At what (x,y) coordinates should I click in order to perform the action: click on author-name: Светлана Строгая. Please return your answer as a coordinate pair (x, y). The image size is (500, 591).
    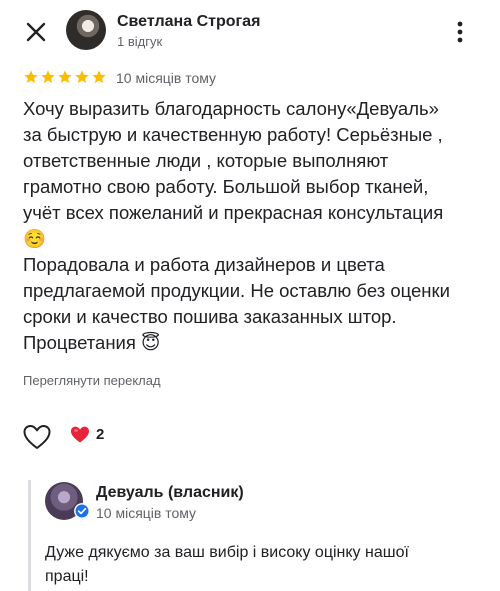
    Looking at the image, I should click on (188, 22).